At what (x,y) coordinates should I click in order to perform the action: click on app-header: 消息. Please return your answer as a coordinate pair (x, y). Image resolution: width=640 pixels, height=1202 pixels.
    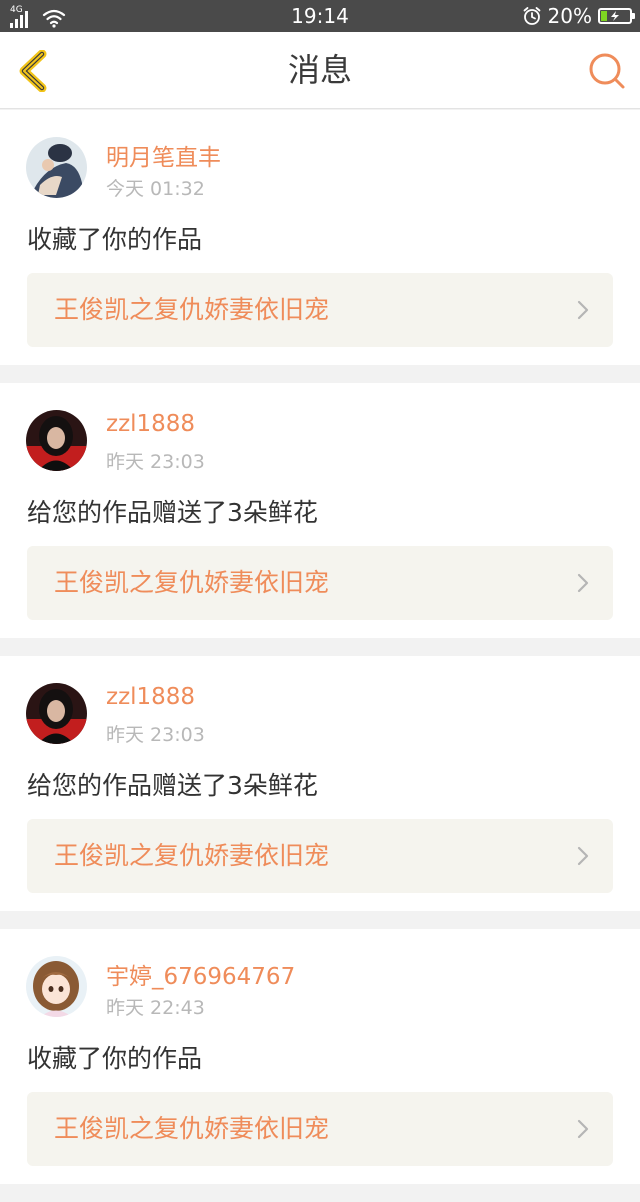
    Looking at the image, I should click on (320, 70).